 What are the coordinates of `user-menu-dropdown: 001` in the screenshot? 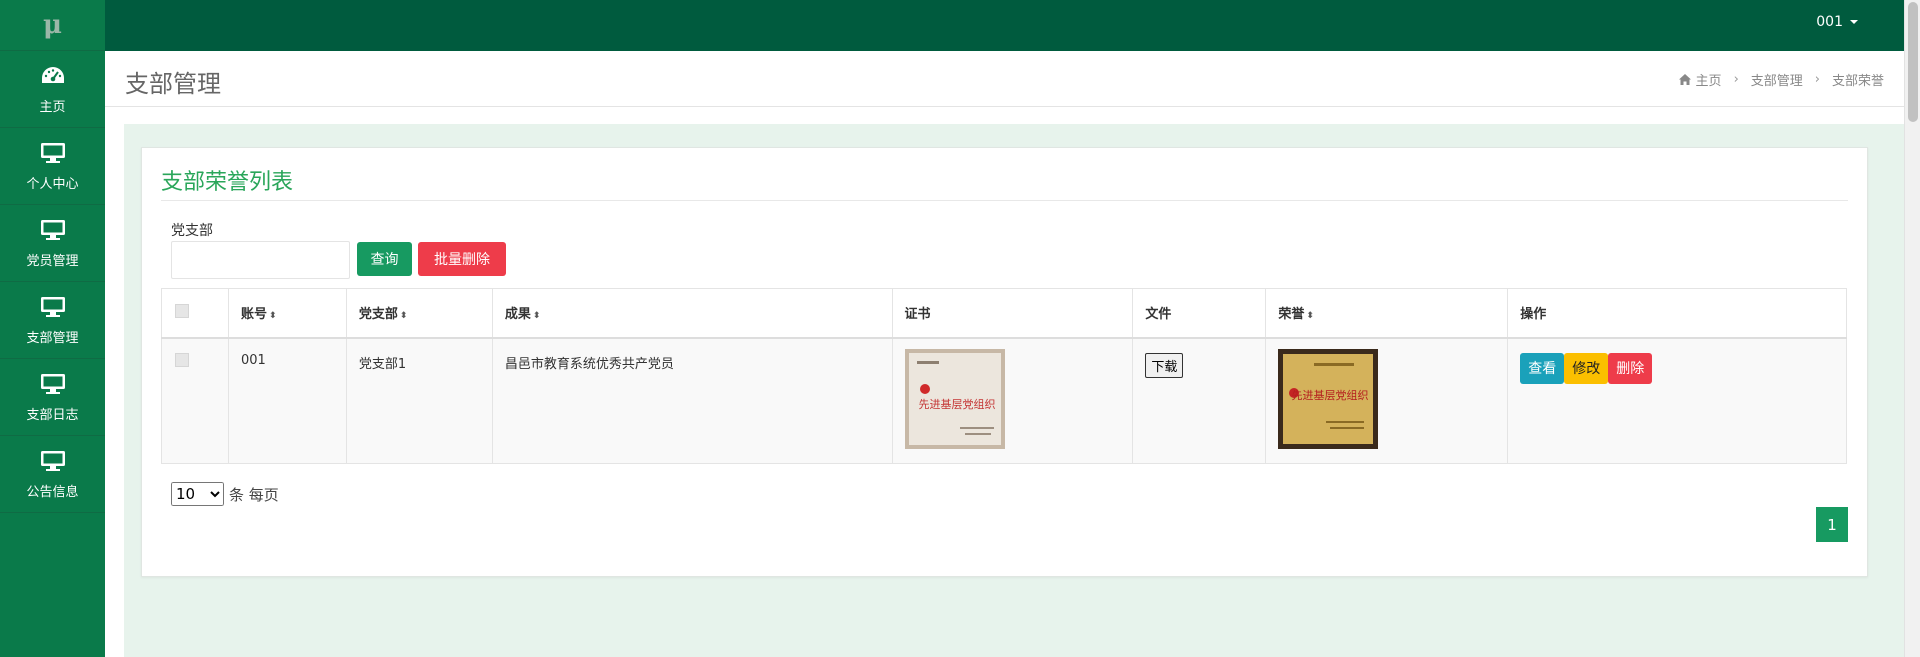 It's located at (1837, 22).